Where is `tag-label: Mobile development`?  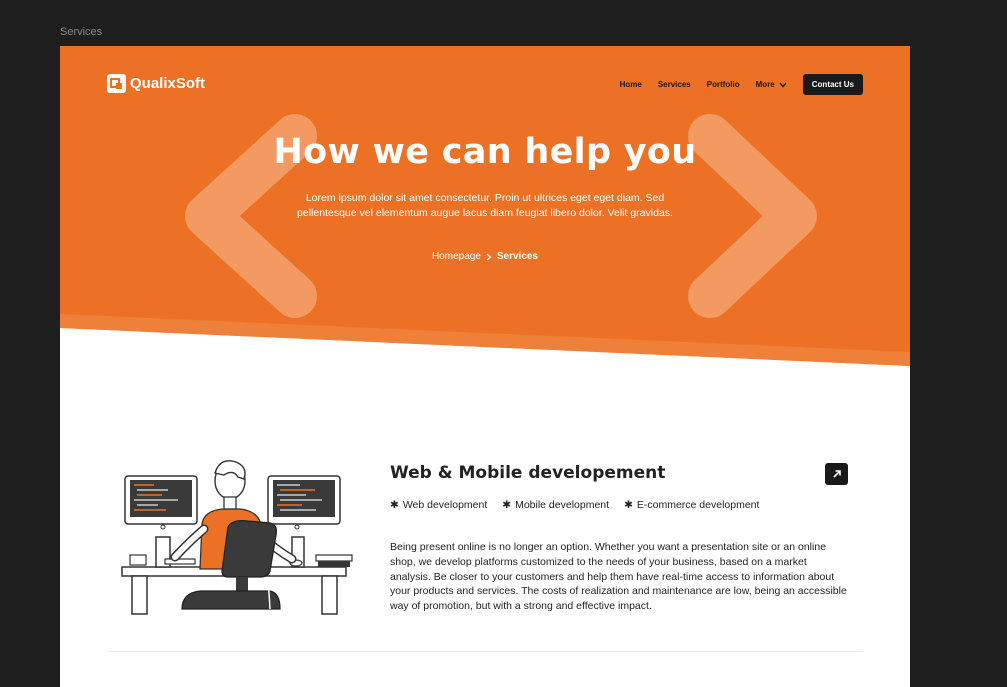
tag-label: Mobile development is located at coordinates (562, 505).